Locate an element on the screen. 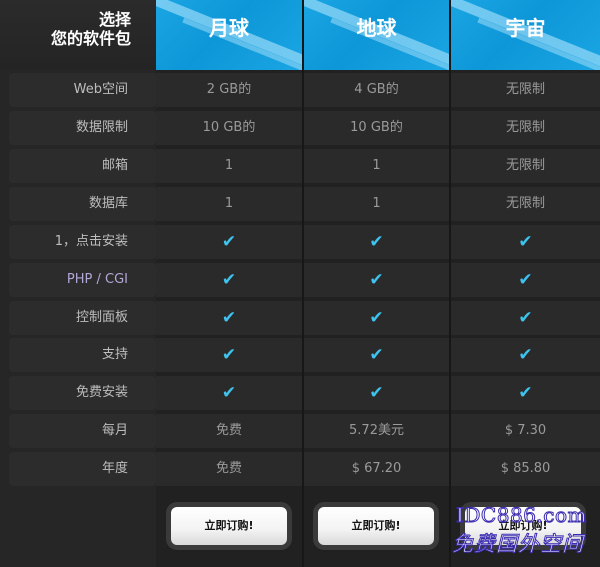 This screenshot has width=600, height=567. feature-label: 免费安装 is located at coordinates (82, 393).